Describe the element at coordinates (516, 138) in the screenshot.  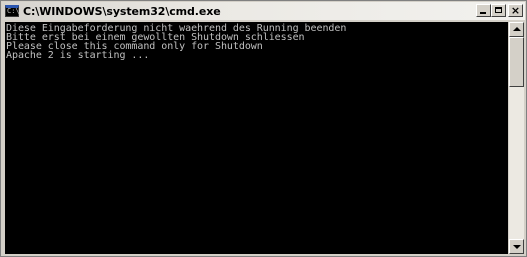
I see `vertical-scrollbar` at that location.